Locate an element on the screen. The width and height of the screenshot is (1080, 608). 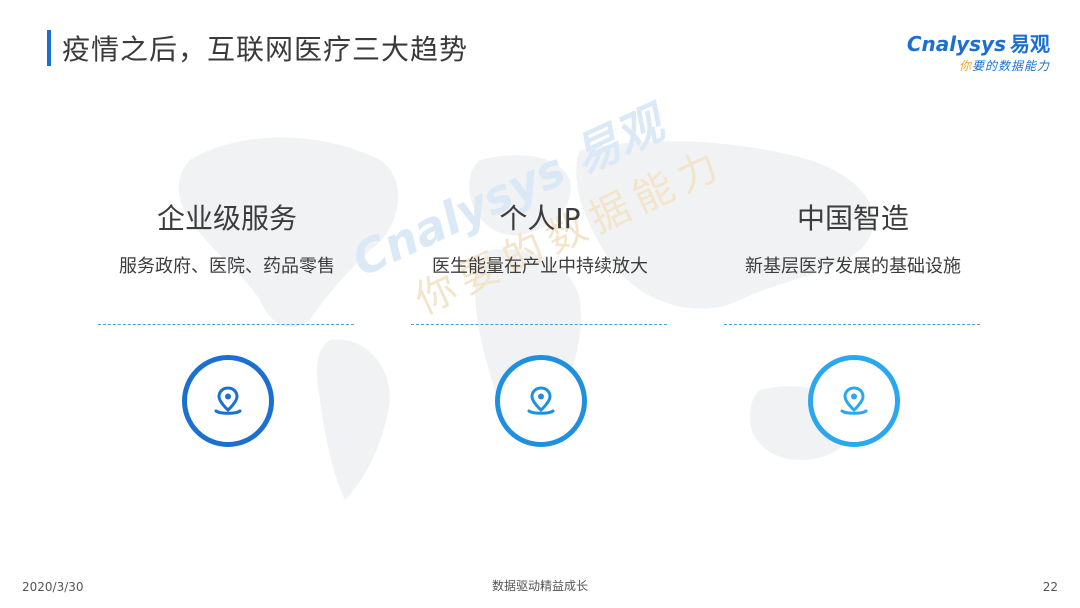
logo-tagline: 你要的数据能力 is located at coordinates (978, 65).